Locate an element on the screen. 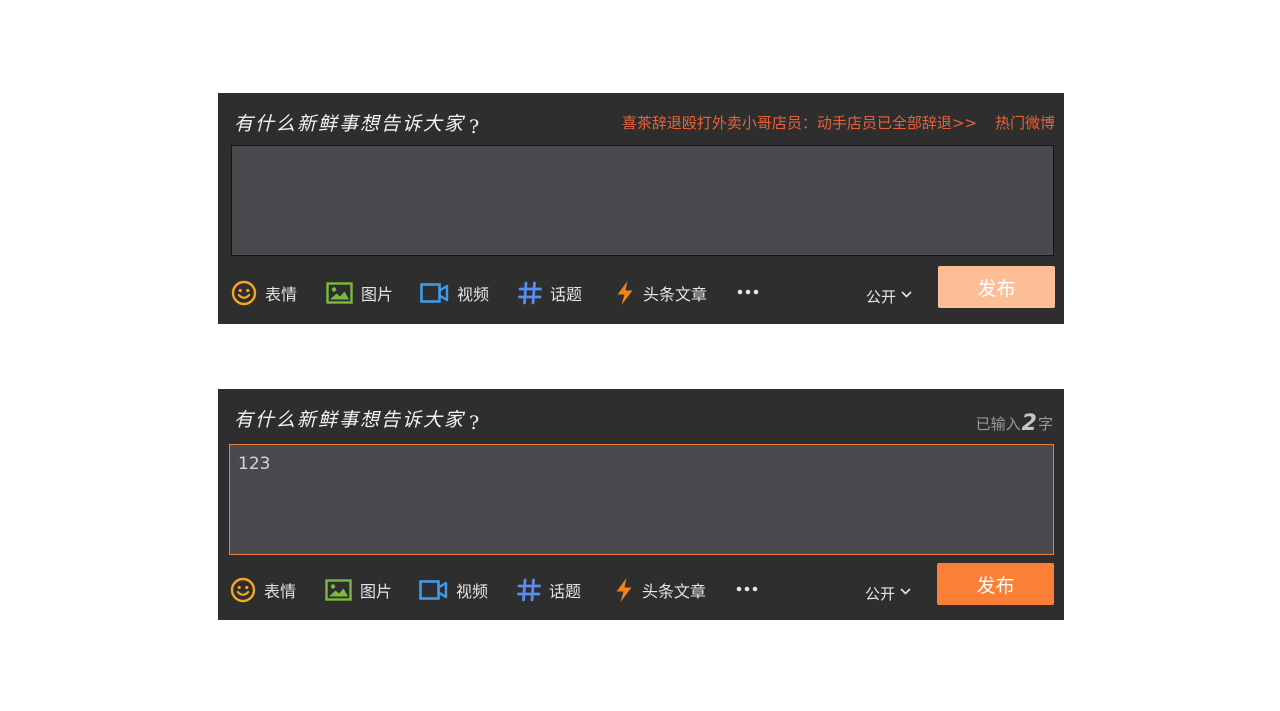 The image size is (1280, 711). character-count: 已输入2字 is located at coordinates (1014, 423).